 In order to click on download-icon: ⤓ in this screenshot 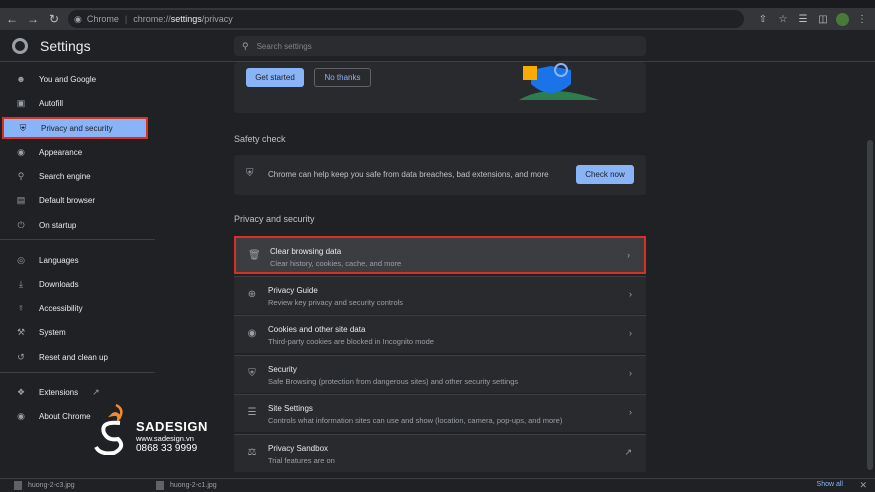, I will do `click(21, 283)`.